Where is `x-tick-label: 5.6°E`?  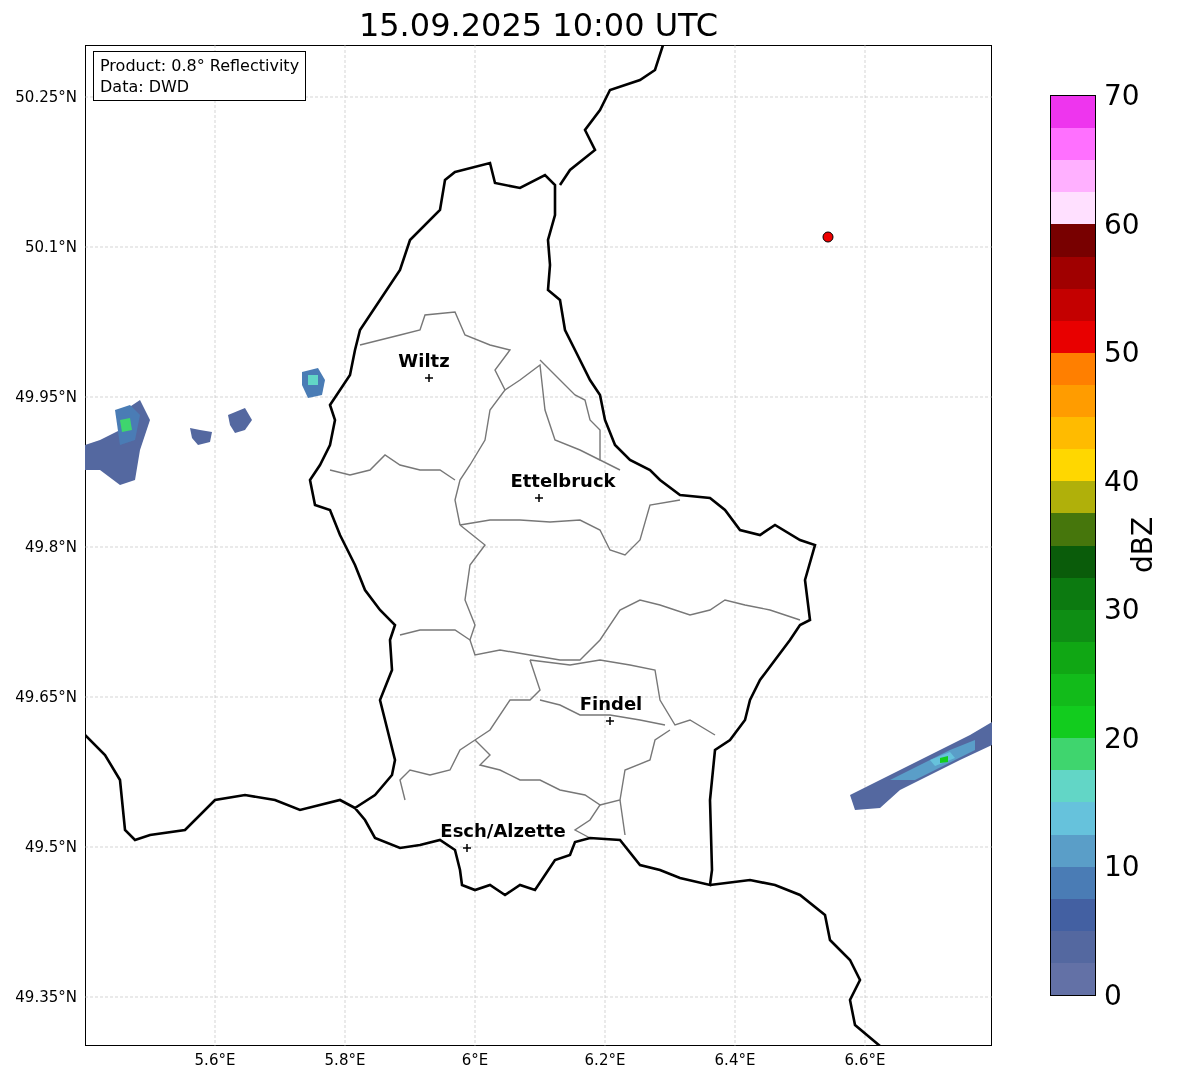 x-tick-label: 5.6°E is located at coordinates (215, 1060).